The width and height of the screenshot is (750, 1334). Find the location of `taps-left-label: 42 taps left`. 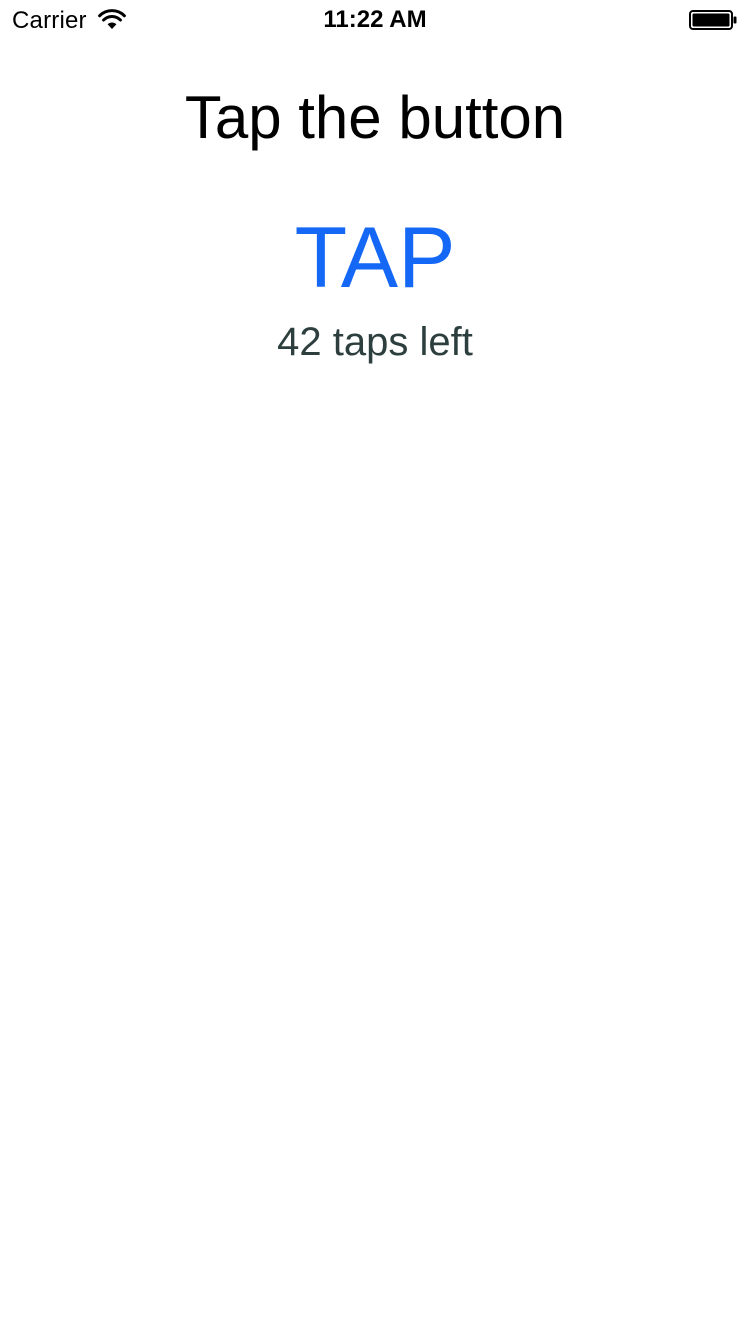

taps-left-label: 42 taps left is located at coordinates (375, 342).